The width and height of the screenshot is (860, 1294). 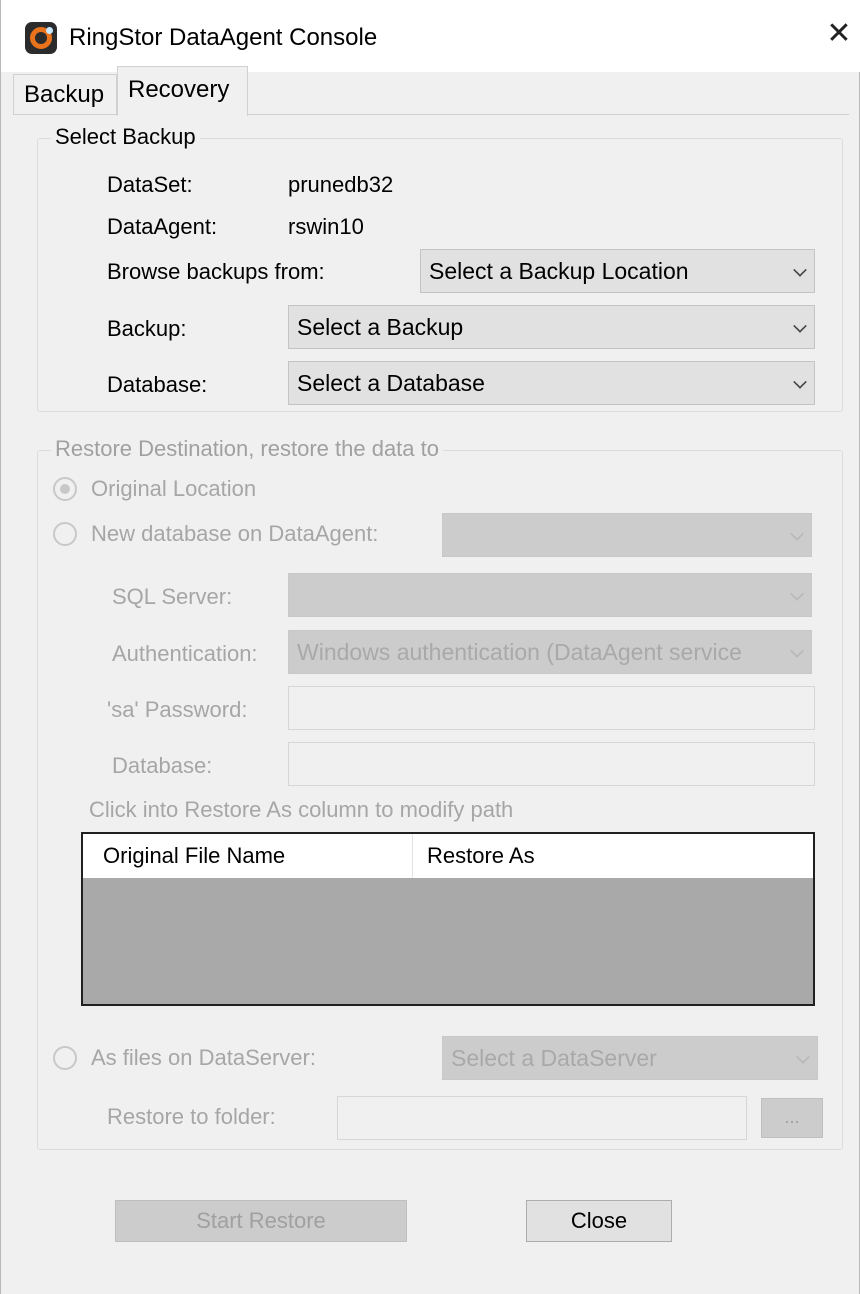 What do you see at coordinates (65, 1058) in the screenshot?
I see `as-files-radio` at bounding box center [65, 1058].